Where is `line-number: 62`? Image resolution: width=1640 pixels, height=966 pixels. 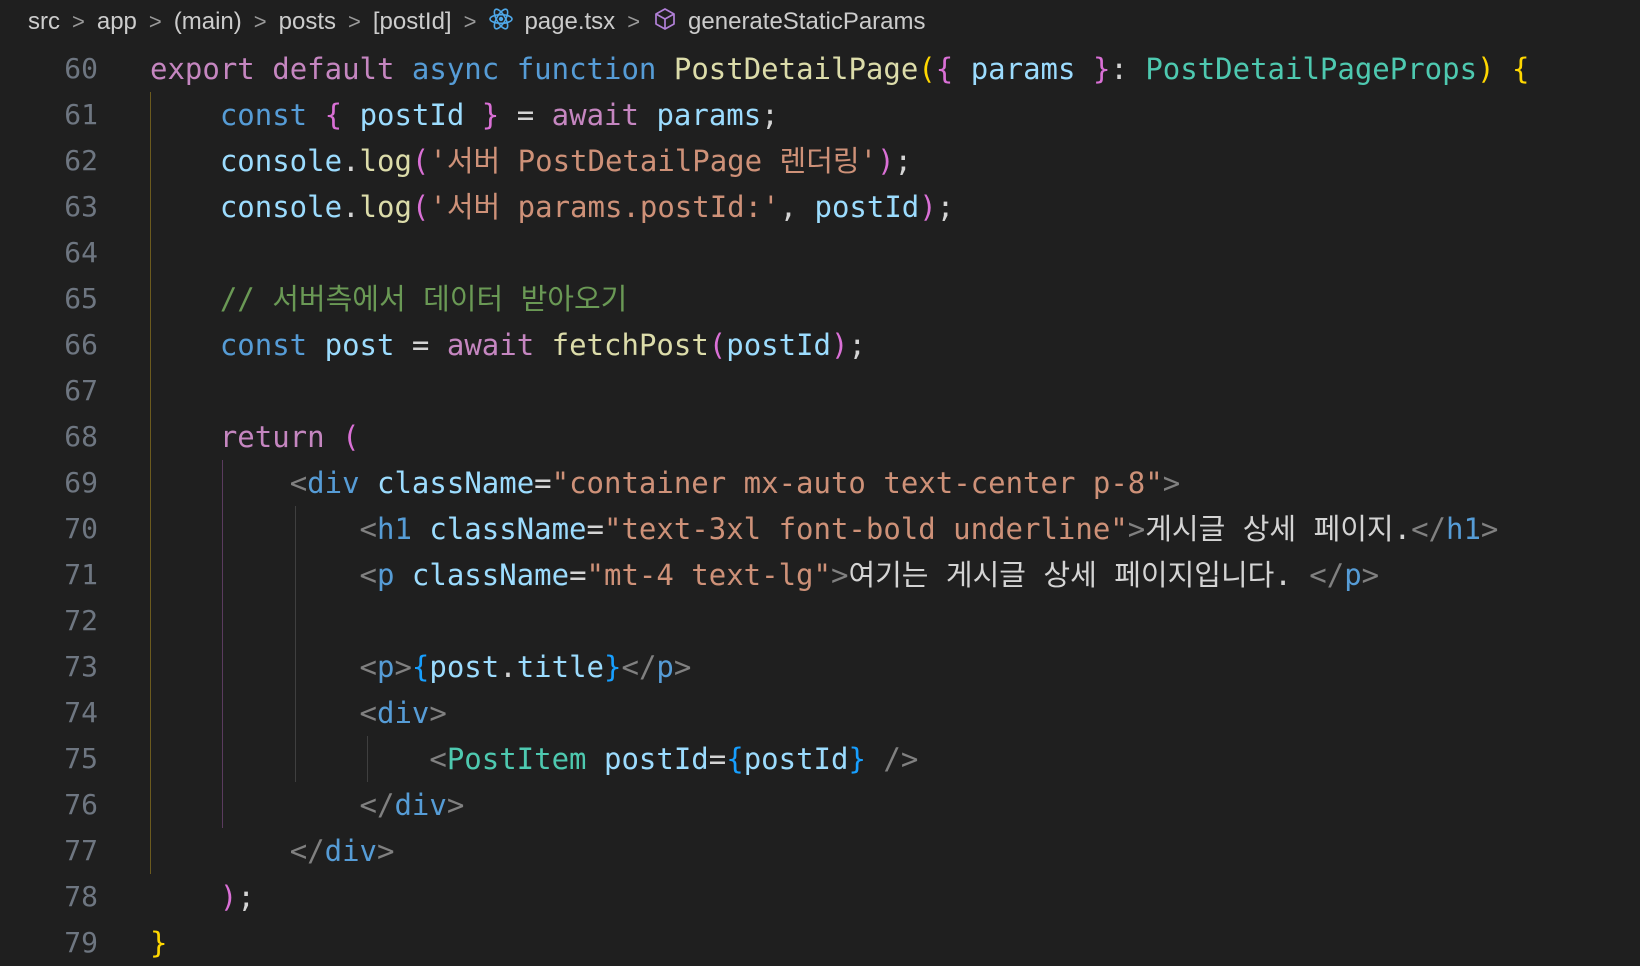
line-number: 62 is located at coordinates (81, 160).